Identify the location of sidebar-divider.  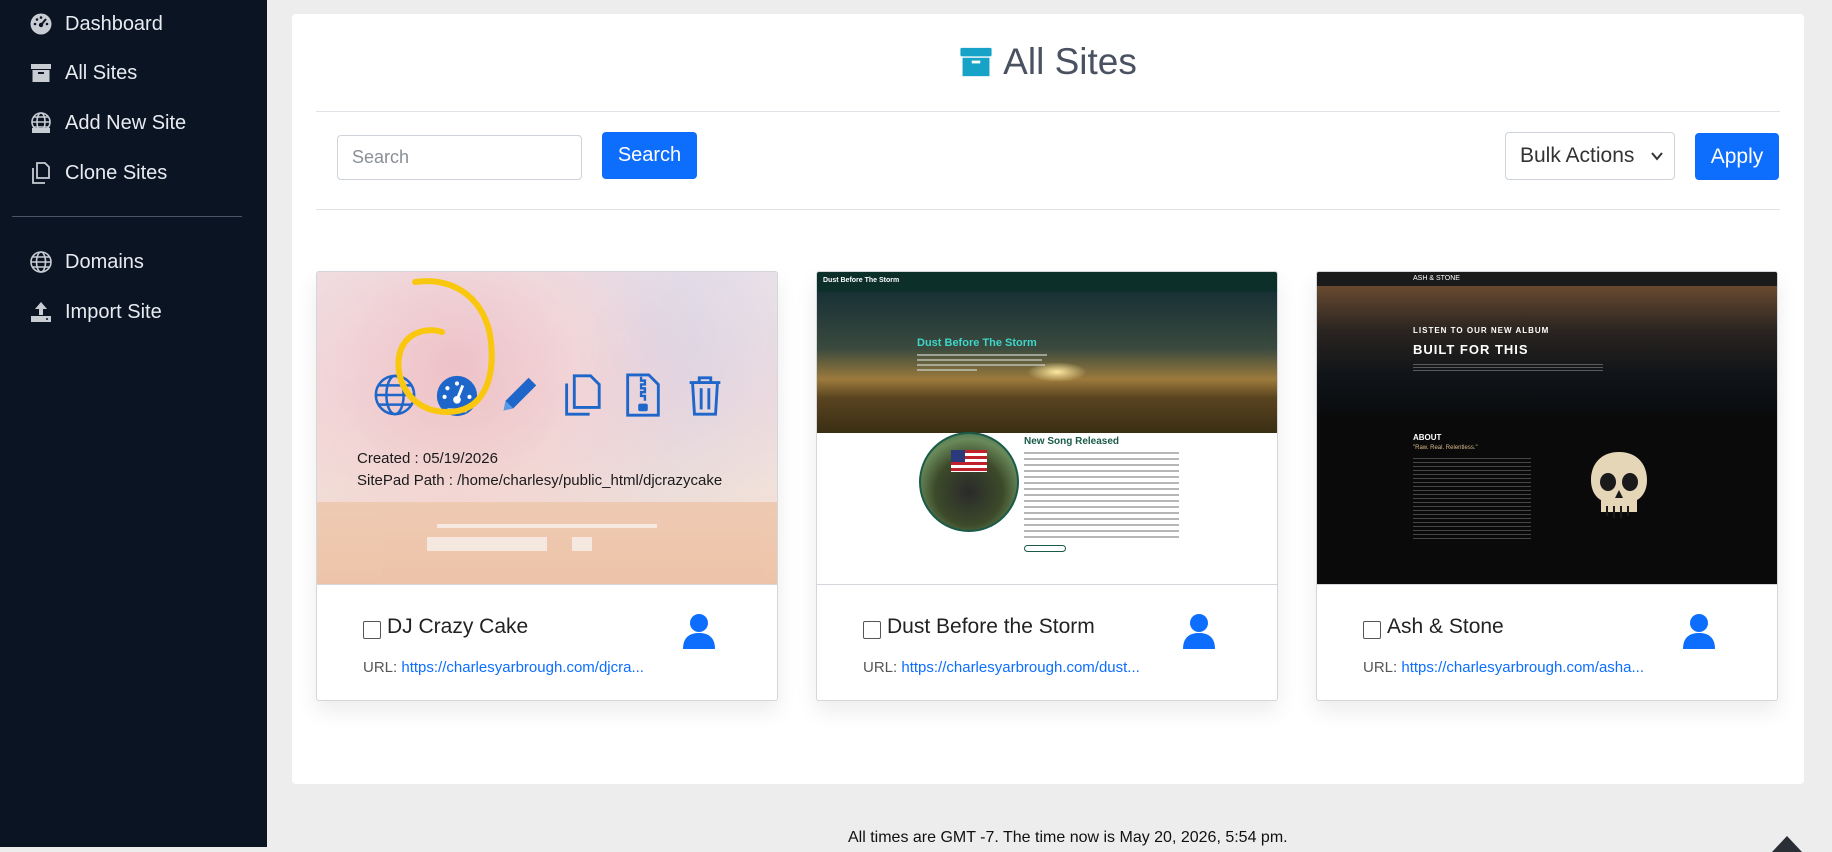
(127, 216).